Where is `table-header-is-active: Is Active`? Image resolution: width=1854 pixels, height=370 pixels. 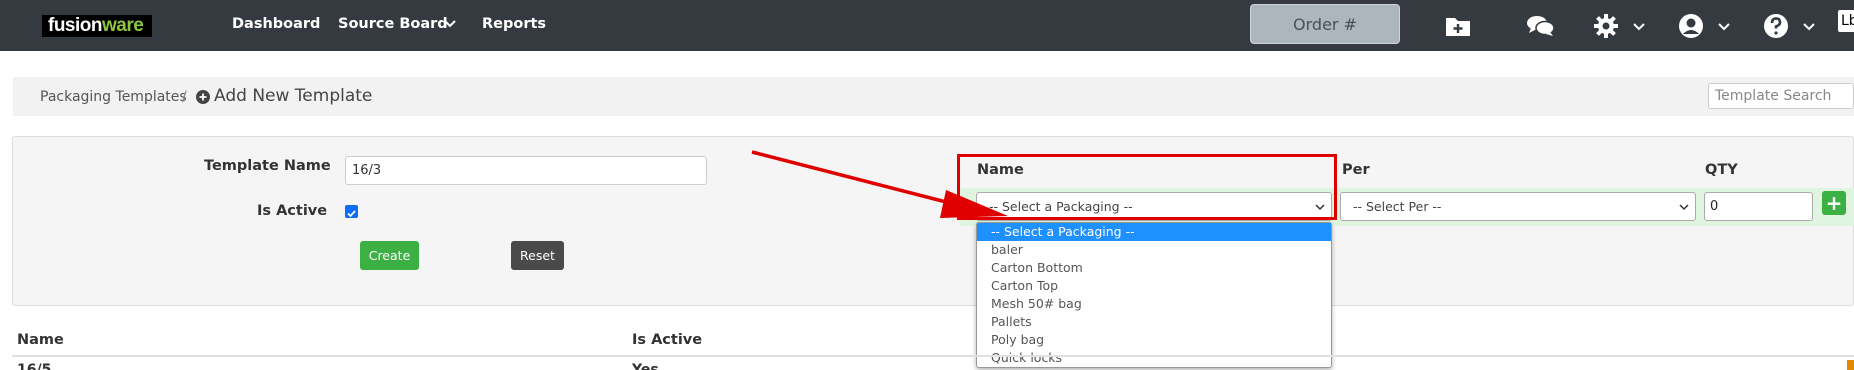
table-header-is-active: Is Active is located at coordinates (667, 340).